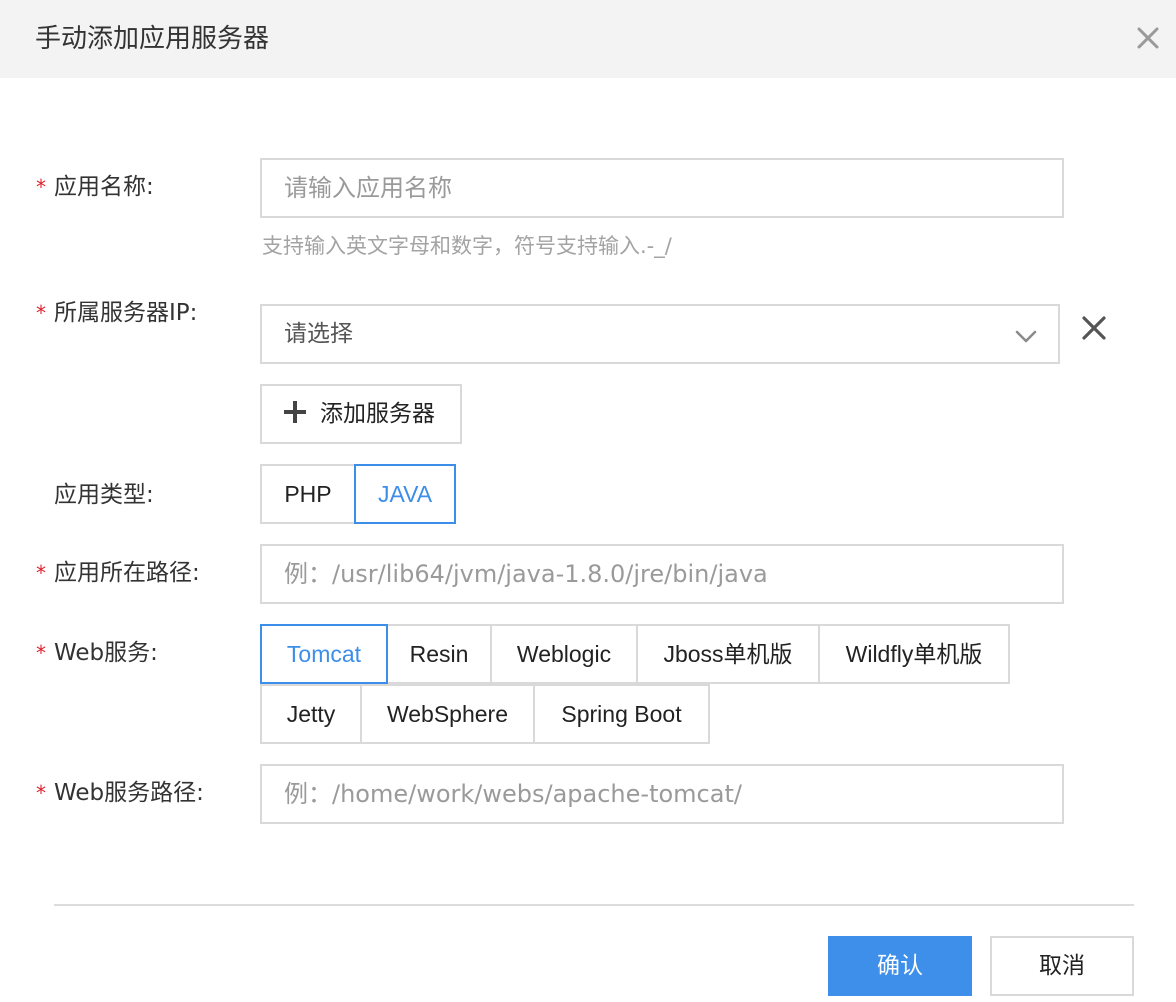 The height and width of the screenshot is (1002, 1176). What do you see at coordinates (152, 39) in the screenshot?
I see `dialog-title: 手动添加应用服务器` at bounding box center [152, 39].